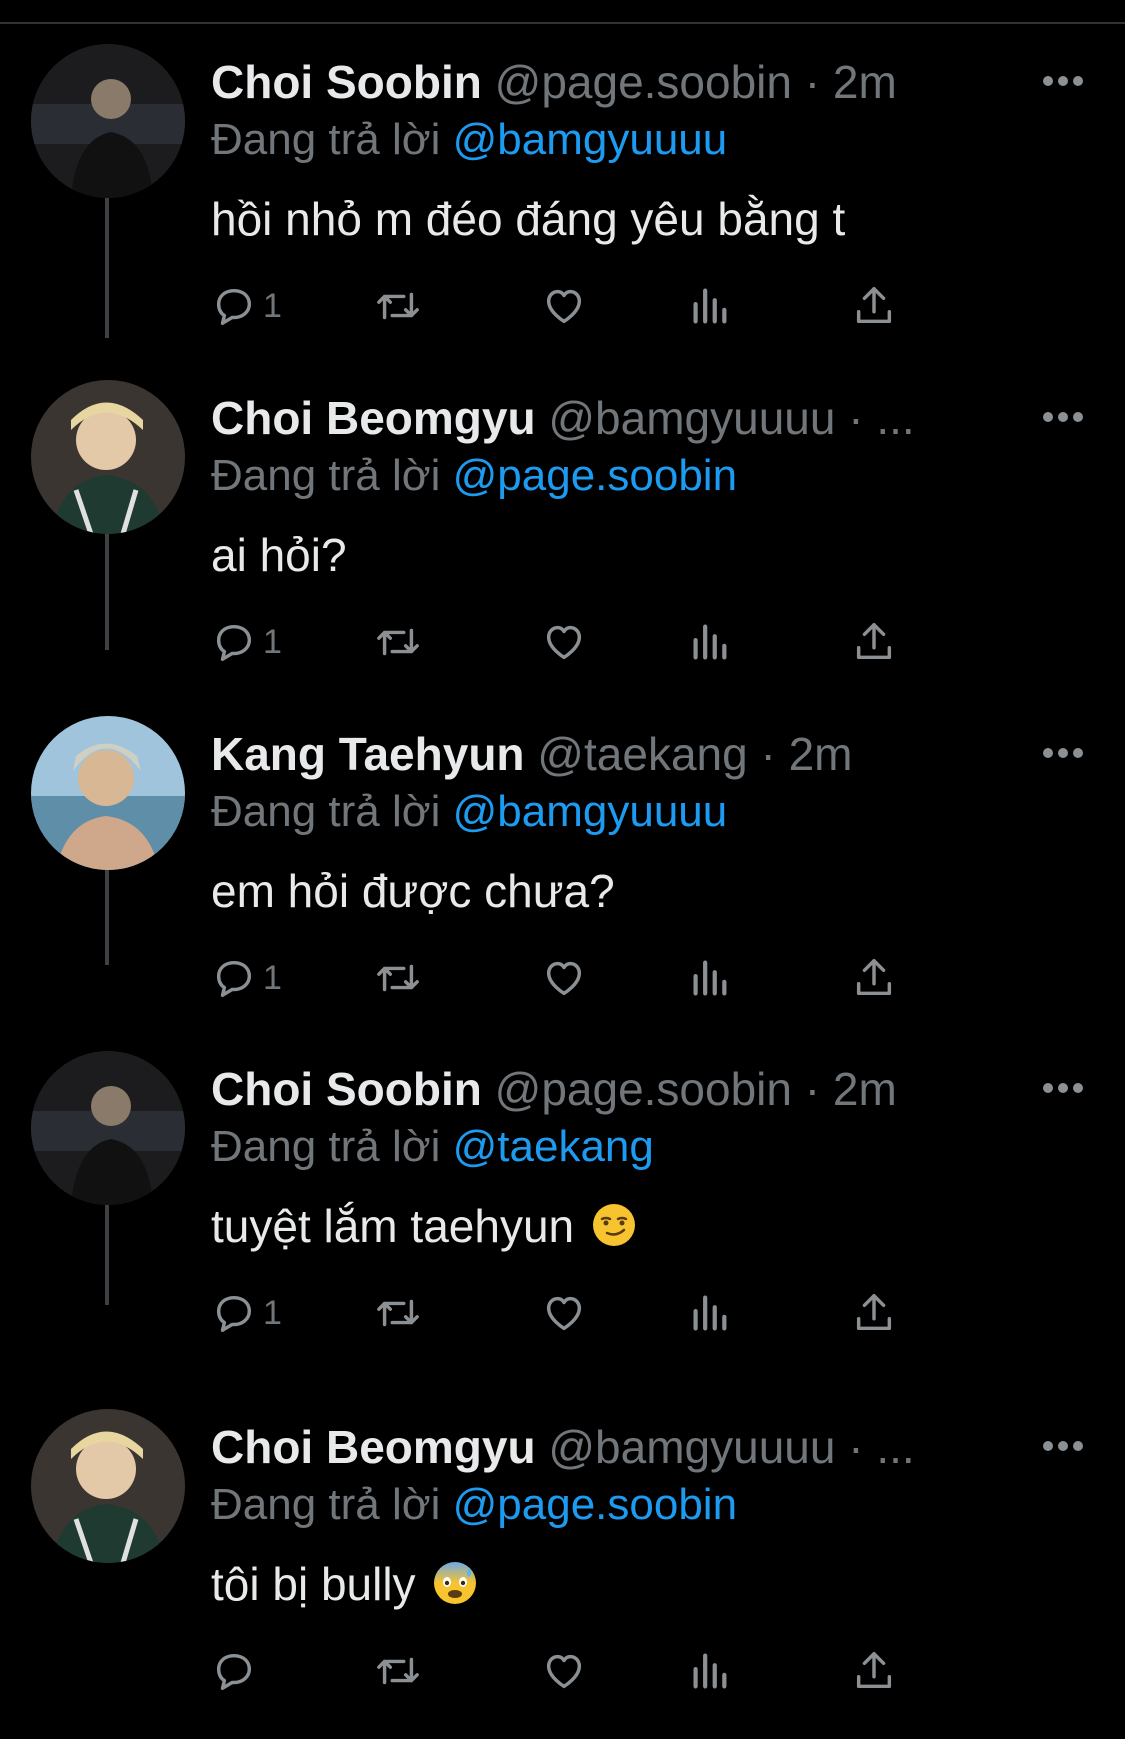  What do you see at coordinates (562, 23) in the screenshot?
I see `top-divider` at bounding box center [562, 23].